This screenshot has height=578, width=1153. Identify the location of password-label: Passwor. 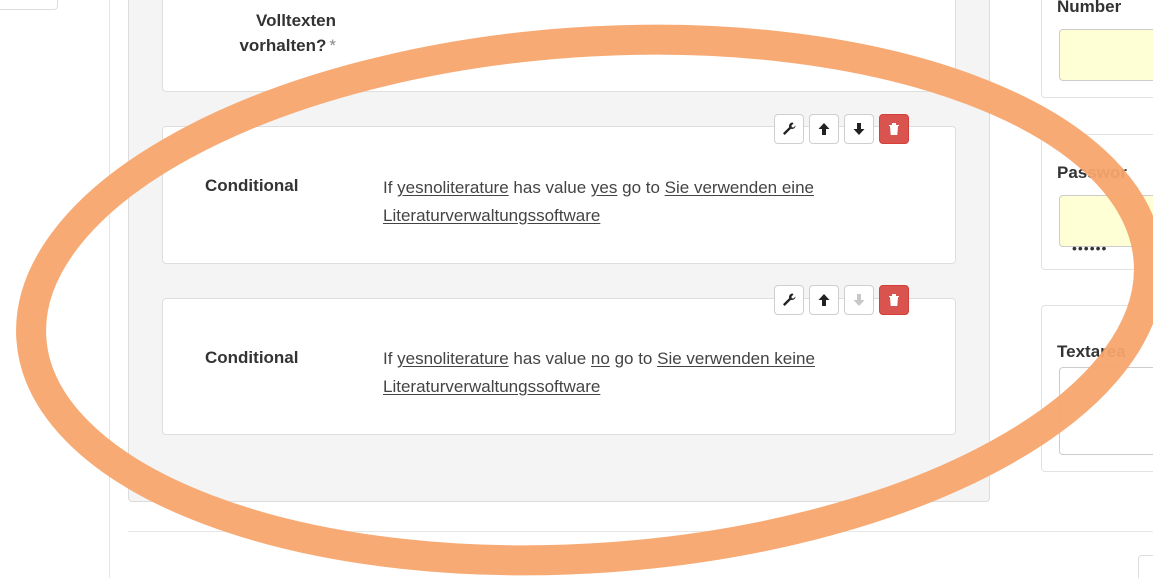
(1092, 172).